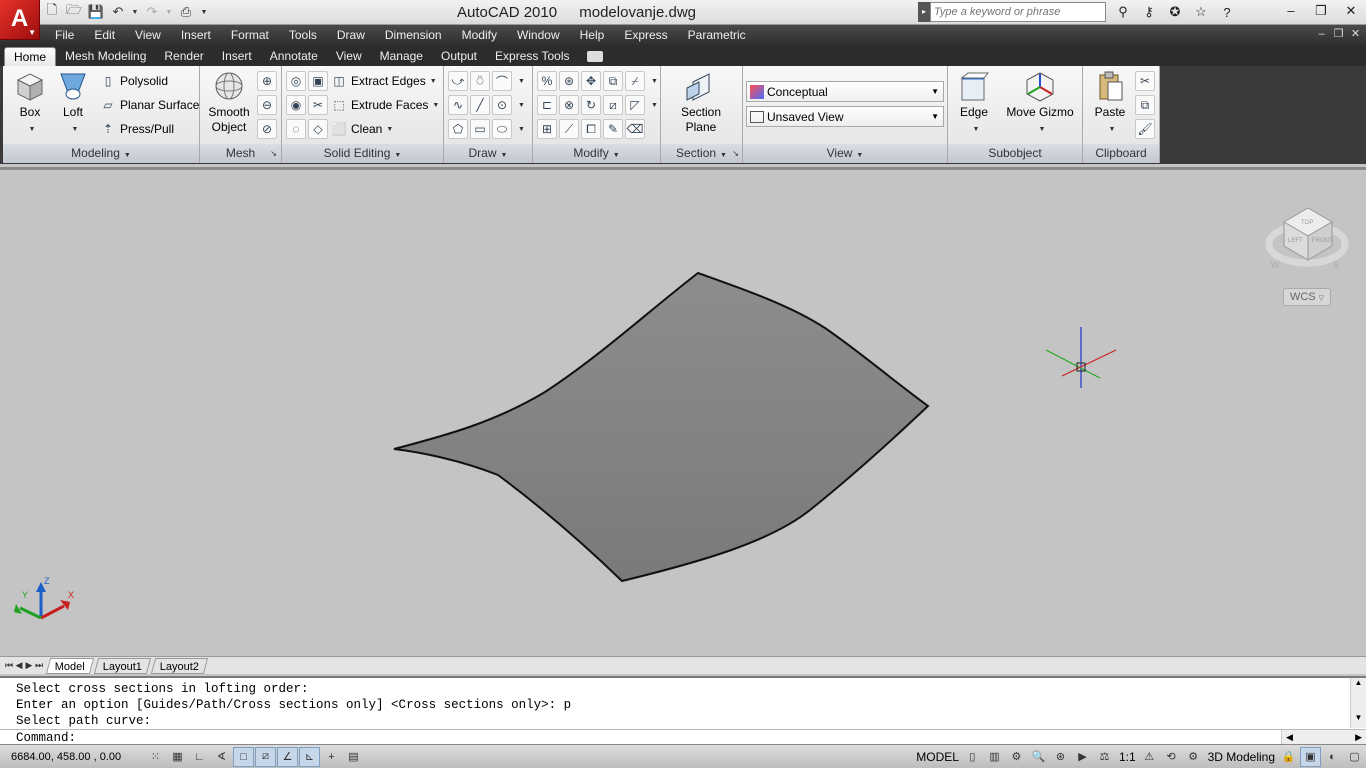 This screenshot has width=1366, height=768. I want to click on annotation-scale-value: 1:1, so click(1127, 757).